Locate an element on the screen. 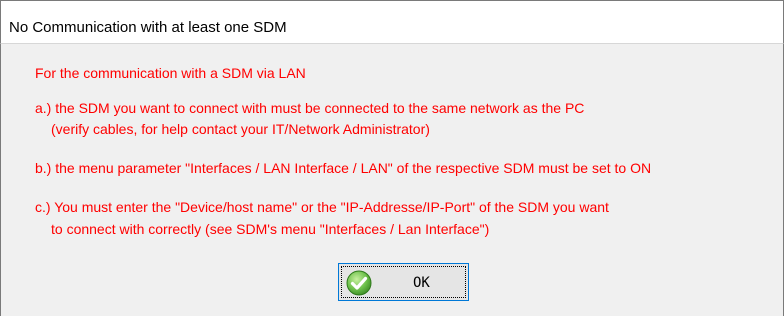 This screenshot has height=316, width=784. message-intro: For the communication with a SDM via LAN is located at coordinates (170, 73).